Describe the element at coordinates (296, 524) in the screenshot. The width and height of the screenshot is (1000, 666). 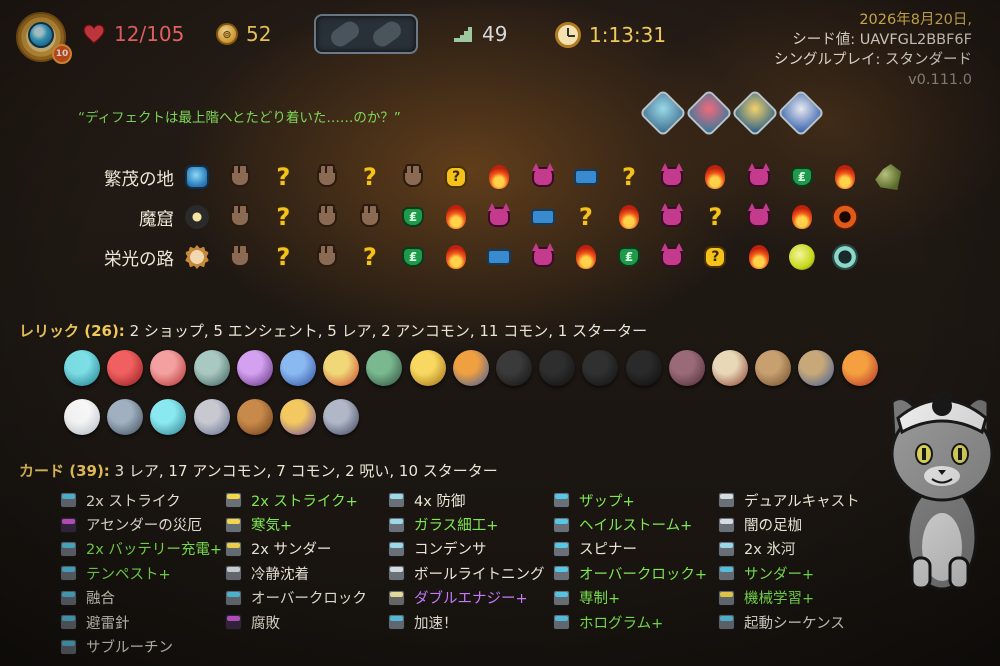
I see `card-entry: 寒気+` at that location.